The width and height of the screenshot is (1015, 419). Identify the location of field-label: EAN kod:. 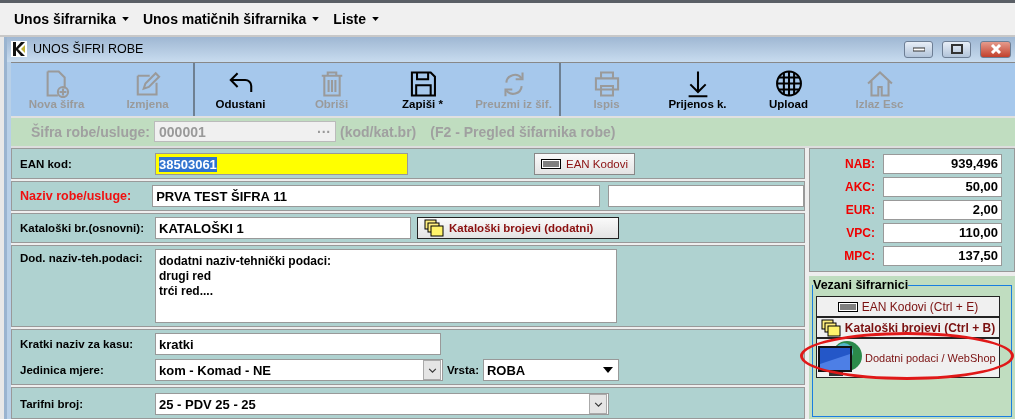
(46, 164).